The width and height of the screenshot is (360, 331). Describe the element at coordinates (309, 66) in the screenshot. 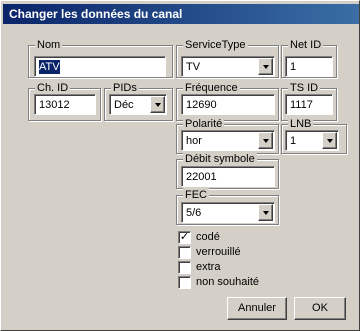

I see `net-id-input: 1` at that location.